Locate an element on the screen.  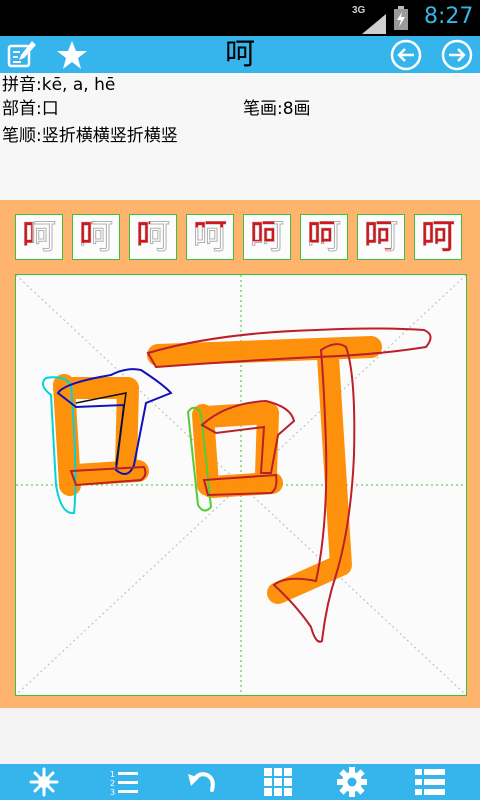
edit-icon is located at coordinates (22, 55).